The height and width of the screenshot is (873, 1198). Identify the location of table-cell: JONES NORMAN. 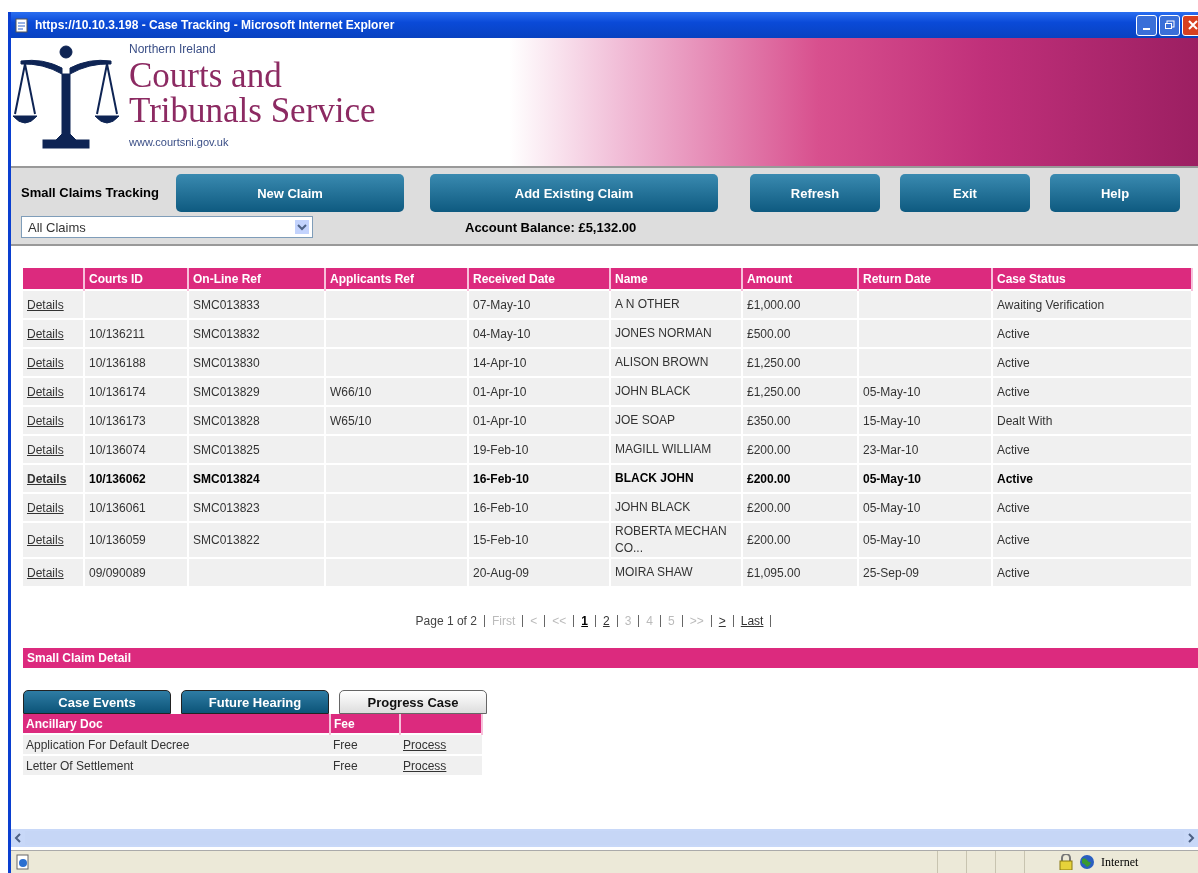
(663, 333).